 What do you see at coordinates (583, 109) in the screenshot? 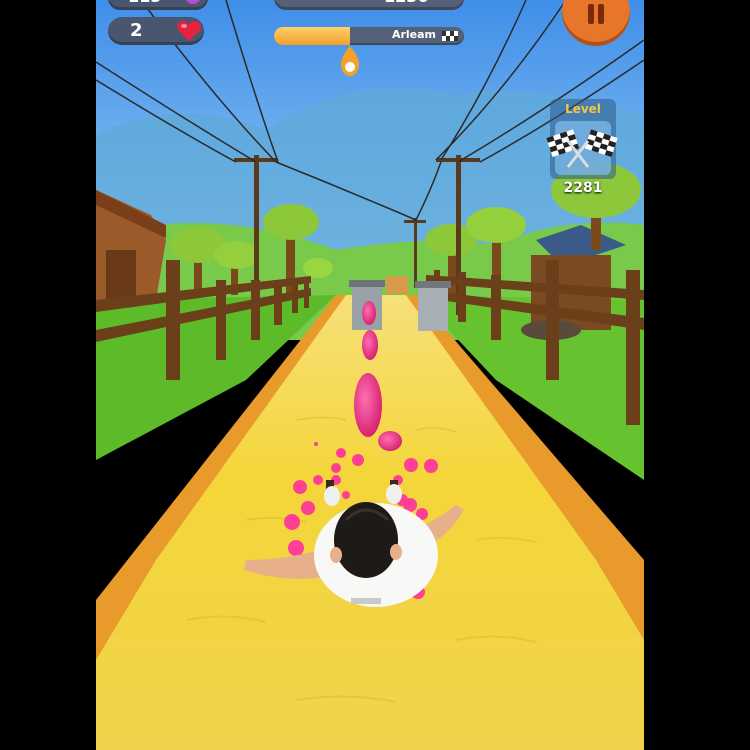
I see `level-label: Level` at bounding box center [583, 109].